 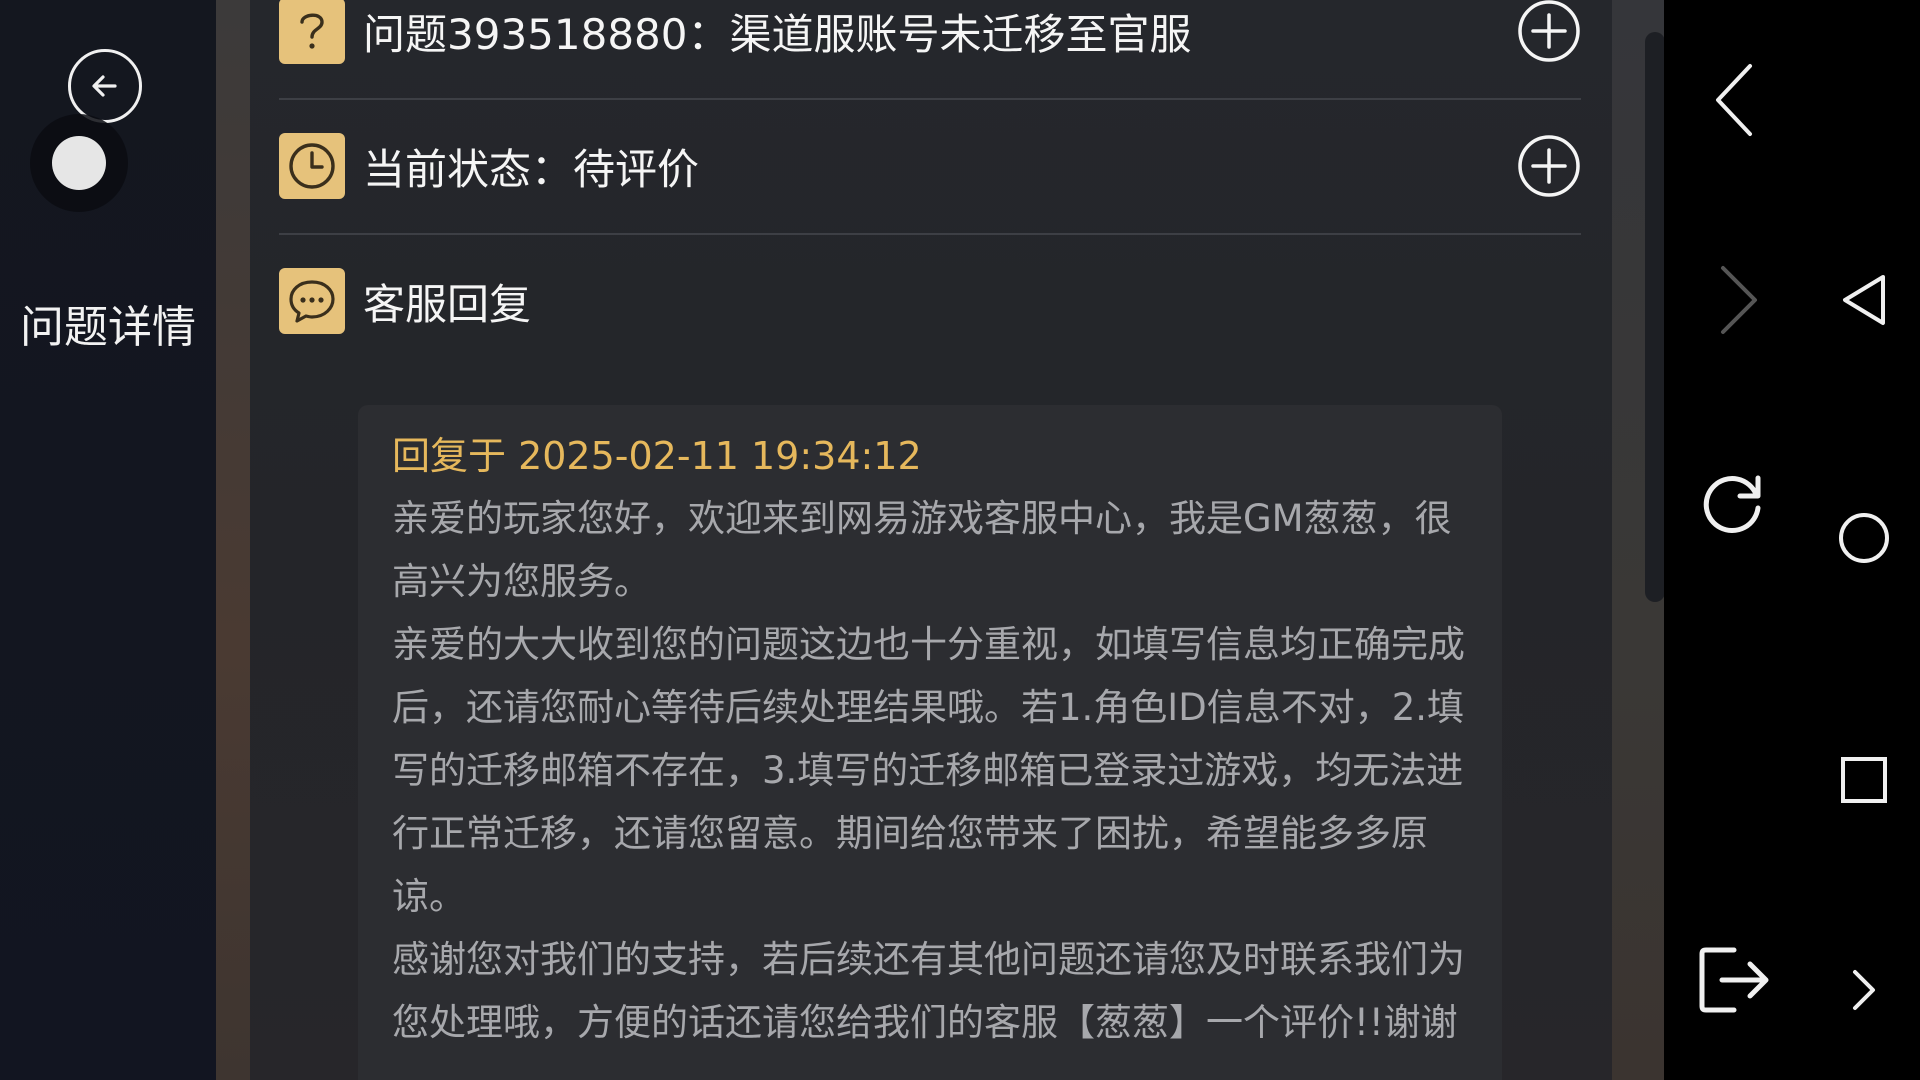 I want to click on floating-dot, so click(x=79, y=163).